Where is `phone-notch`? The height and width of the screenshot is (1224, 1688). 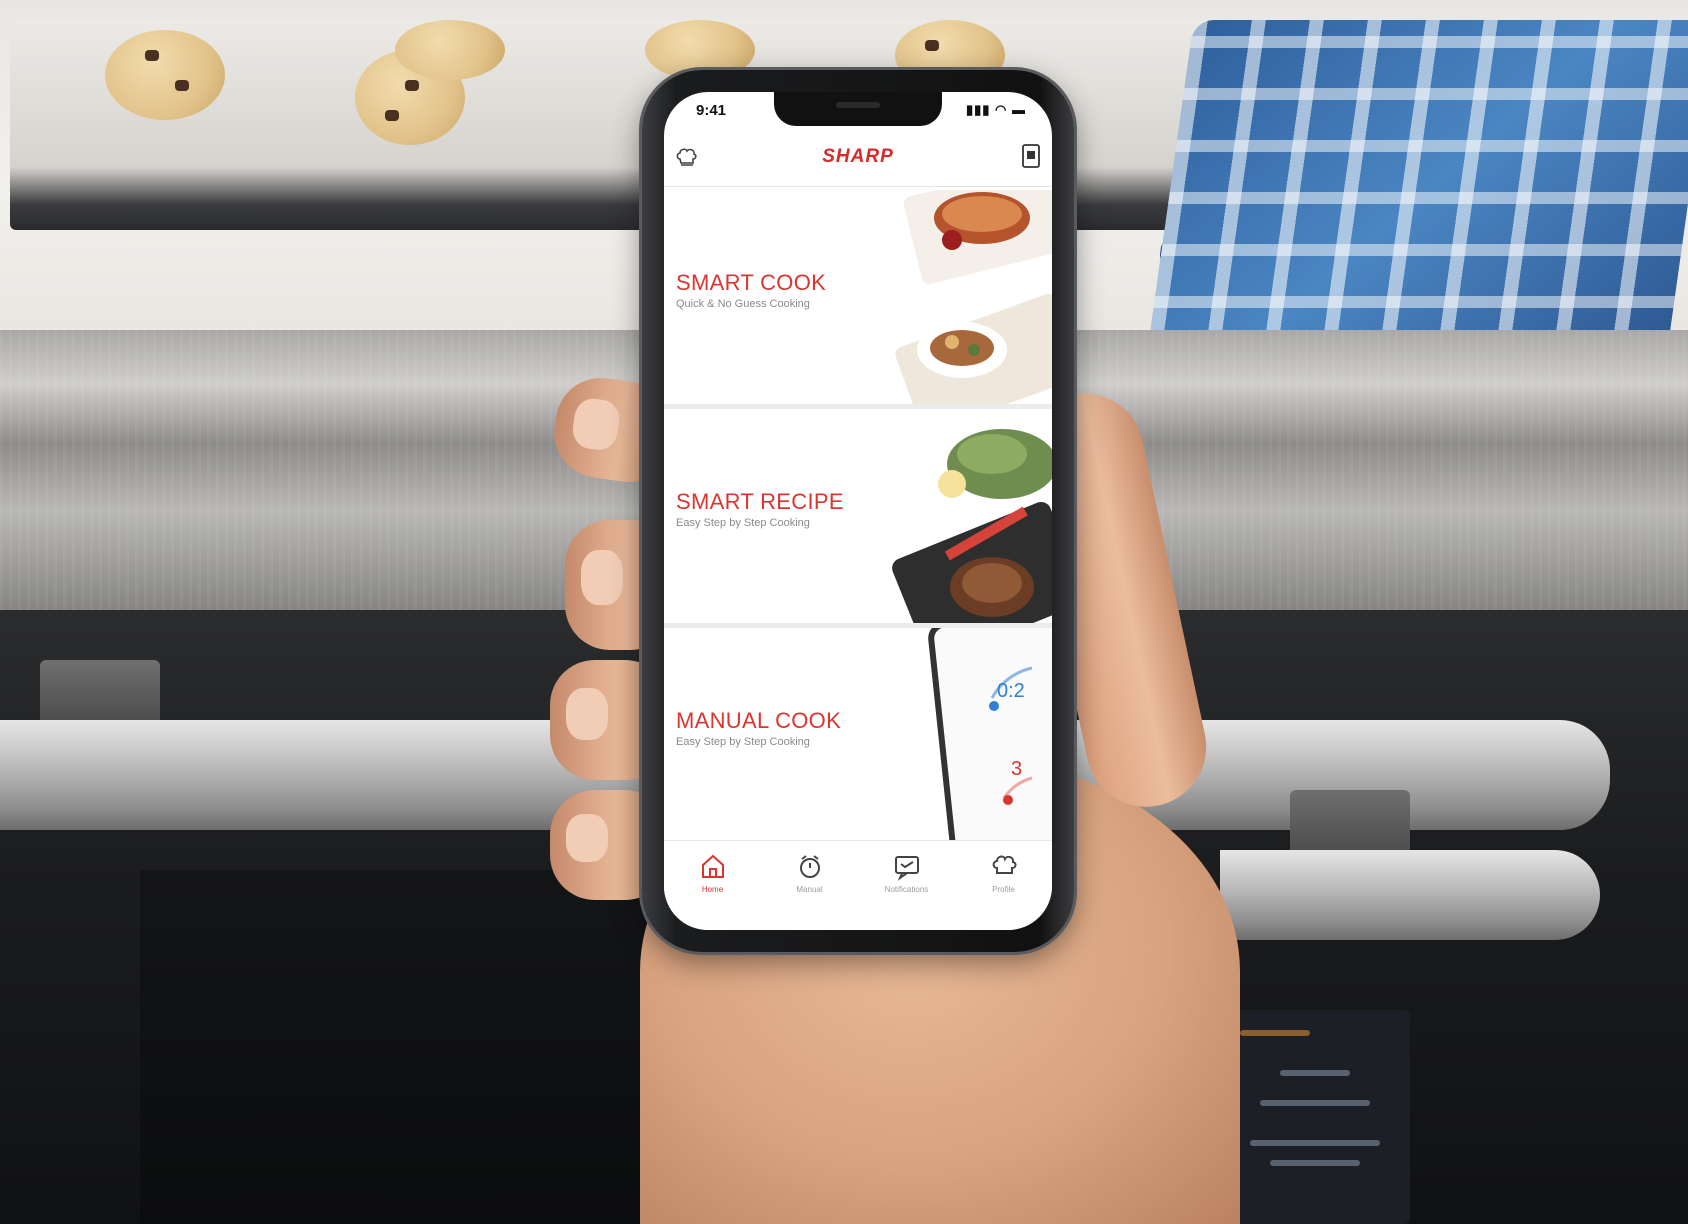 phone-notch is located at coordinates (858, 109).